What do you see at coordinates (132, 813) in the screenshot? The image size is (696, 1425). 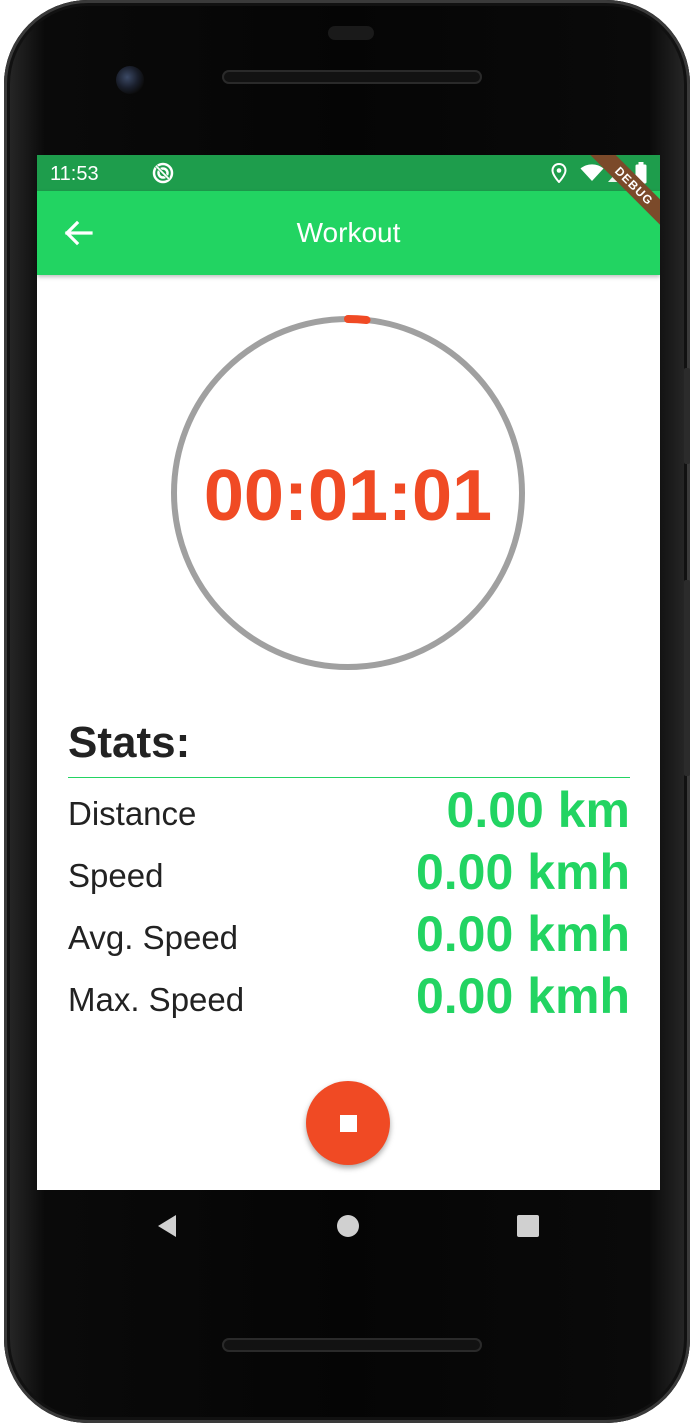 I see `stat-label: Distance` at bounding box center [132, 813].